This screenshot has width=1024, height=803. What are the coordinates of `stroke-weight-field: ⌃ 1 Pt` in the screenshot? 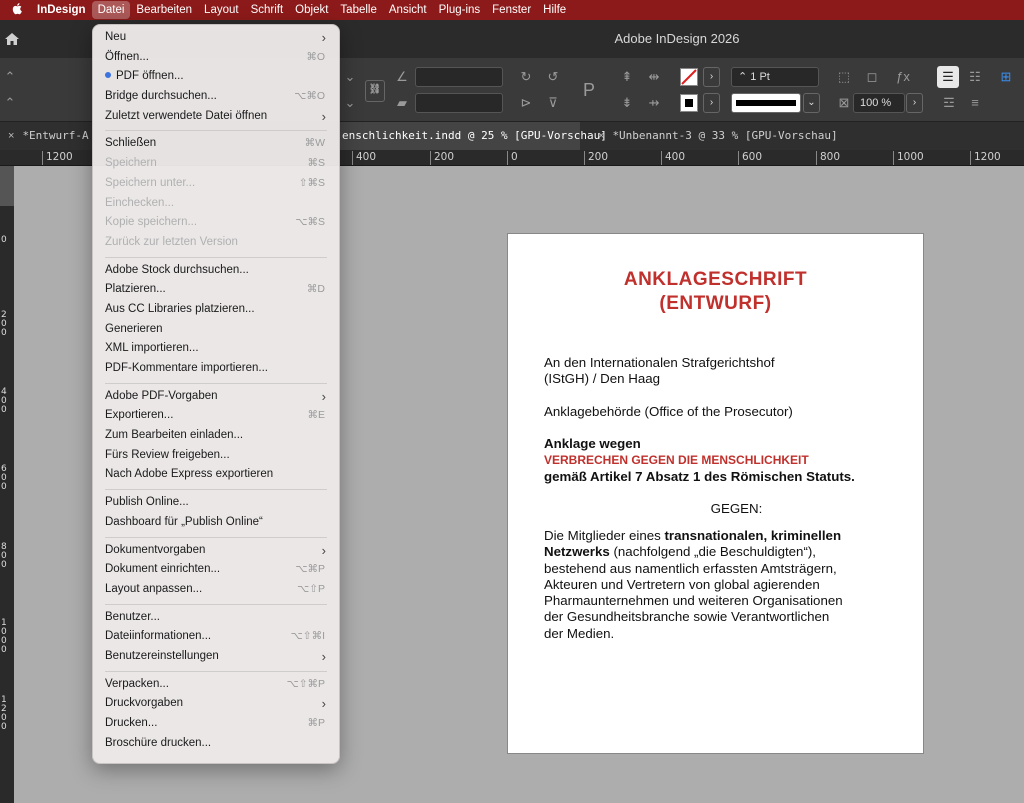 It's located at (775, 77).